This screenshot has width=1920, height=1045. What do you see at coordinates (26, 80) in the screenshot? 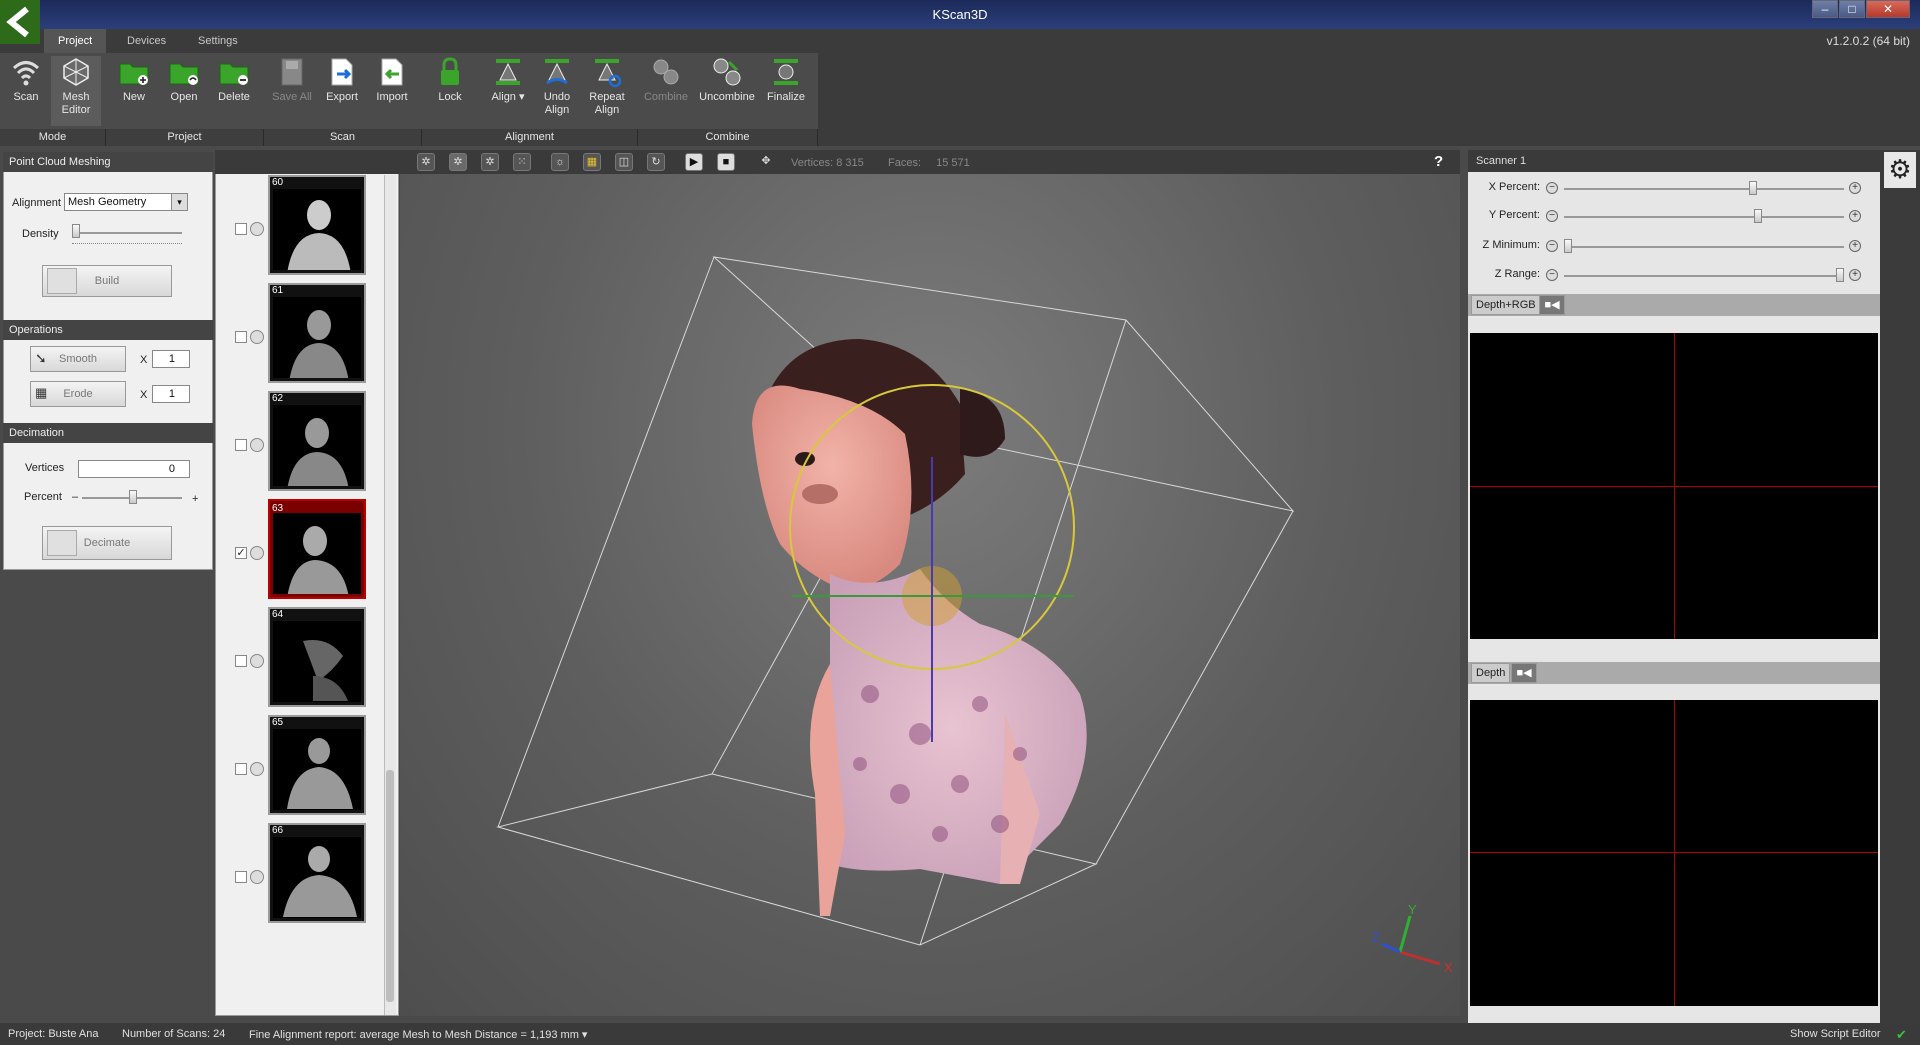
I see `scan-button: Scan` at bounding box center [26, 80].